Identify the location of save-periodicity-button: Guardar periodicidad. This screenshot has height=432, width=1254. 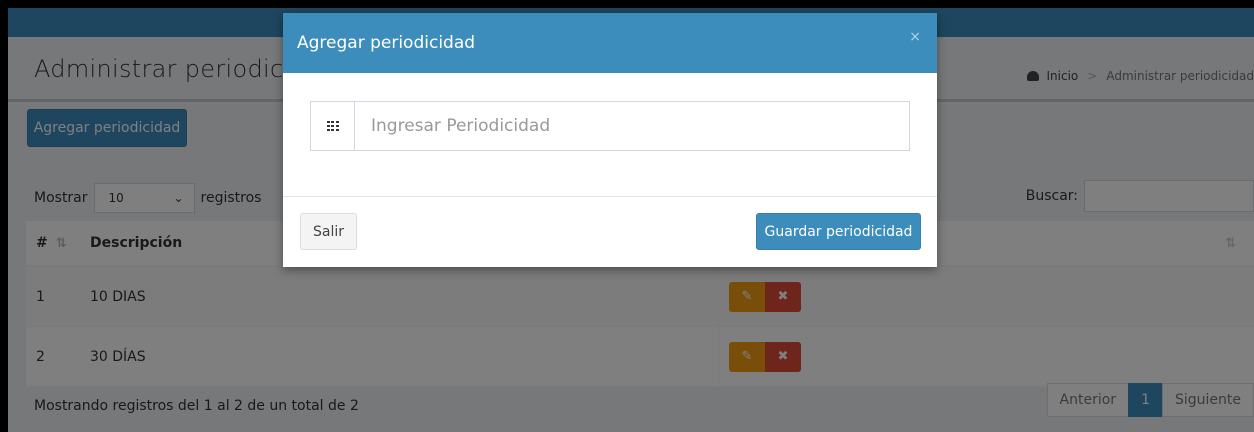
(838, 231).